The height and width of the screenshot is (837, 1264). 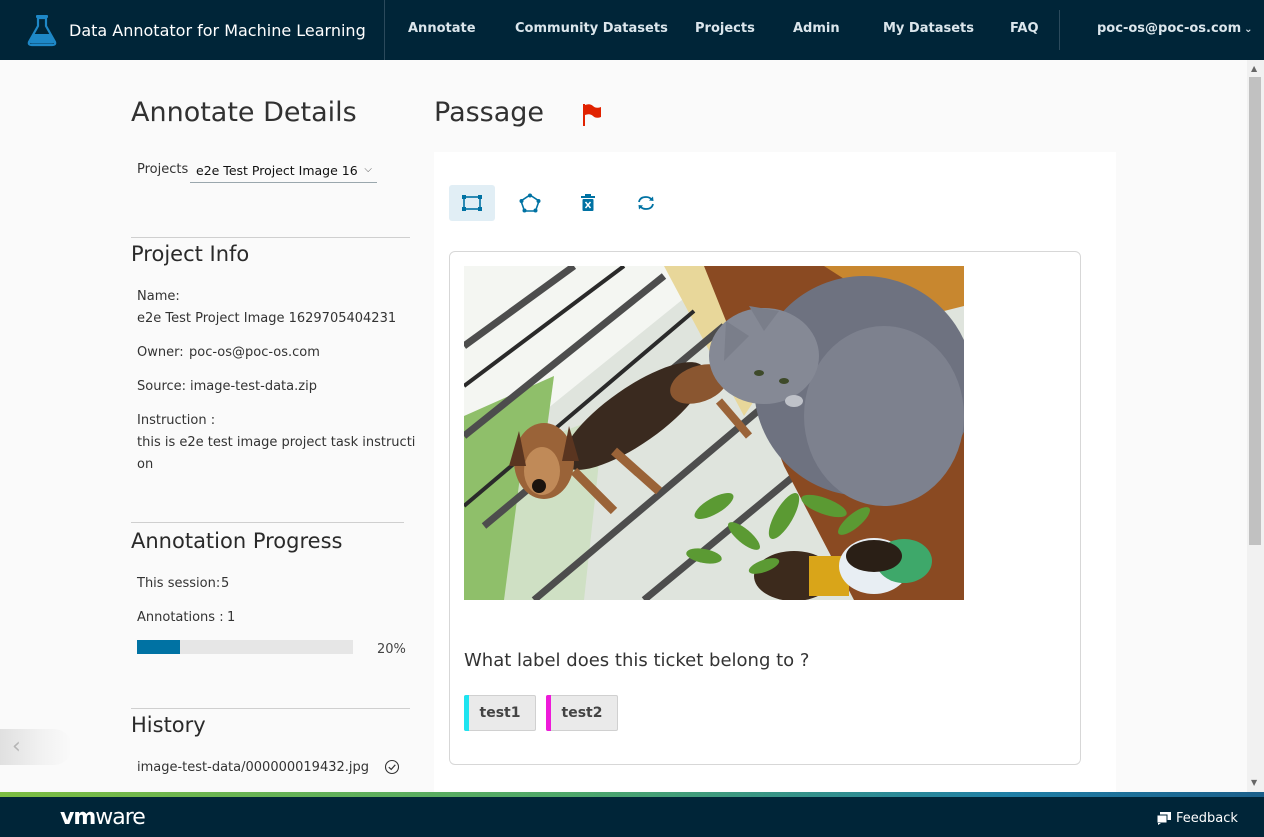 What do you see at coordinates (225, 583) in the screenshot?
I see `session-value: 5` at bounding box center [225, 583].